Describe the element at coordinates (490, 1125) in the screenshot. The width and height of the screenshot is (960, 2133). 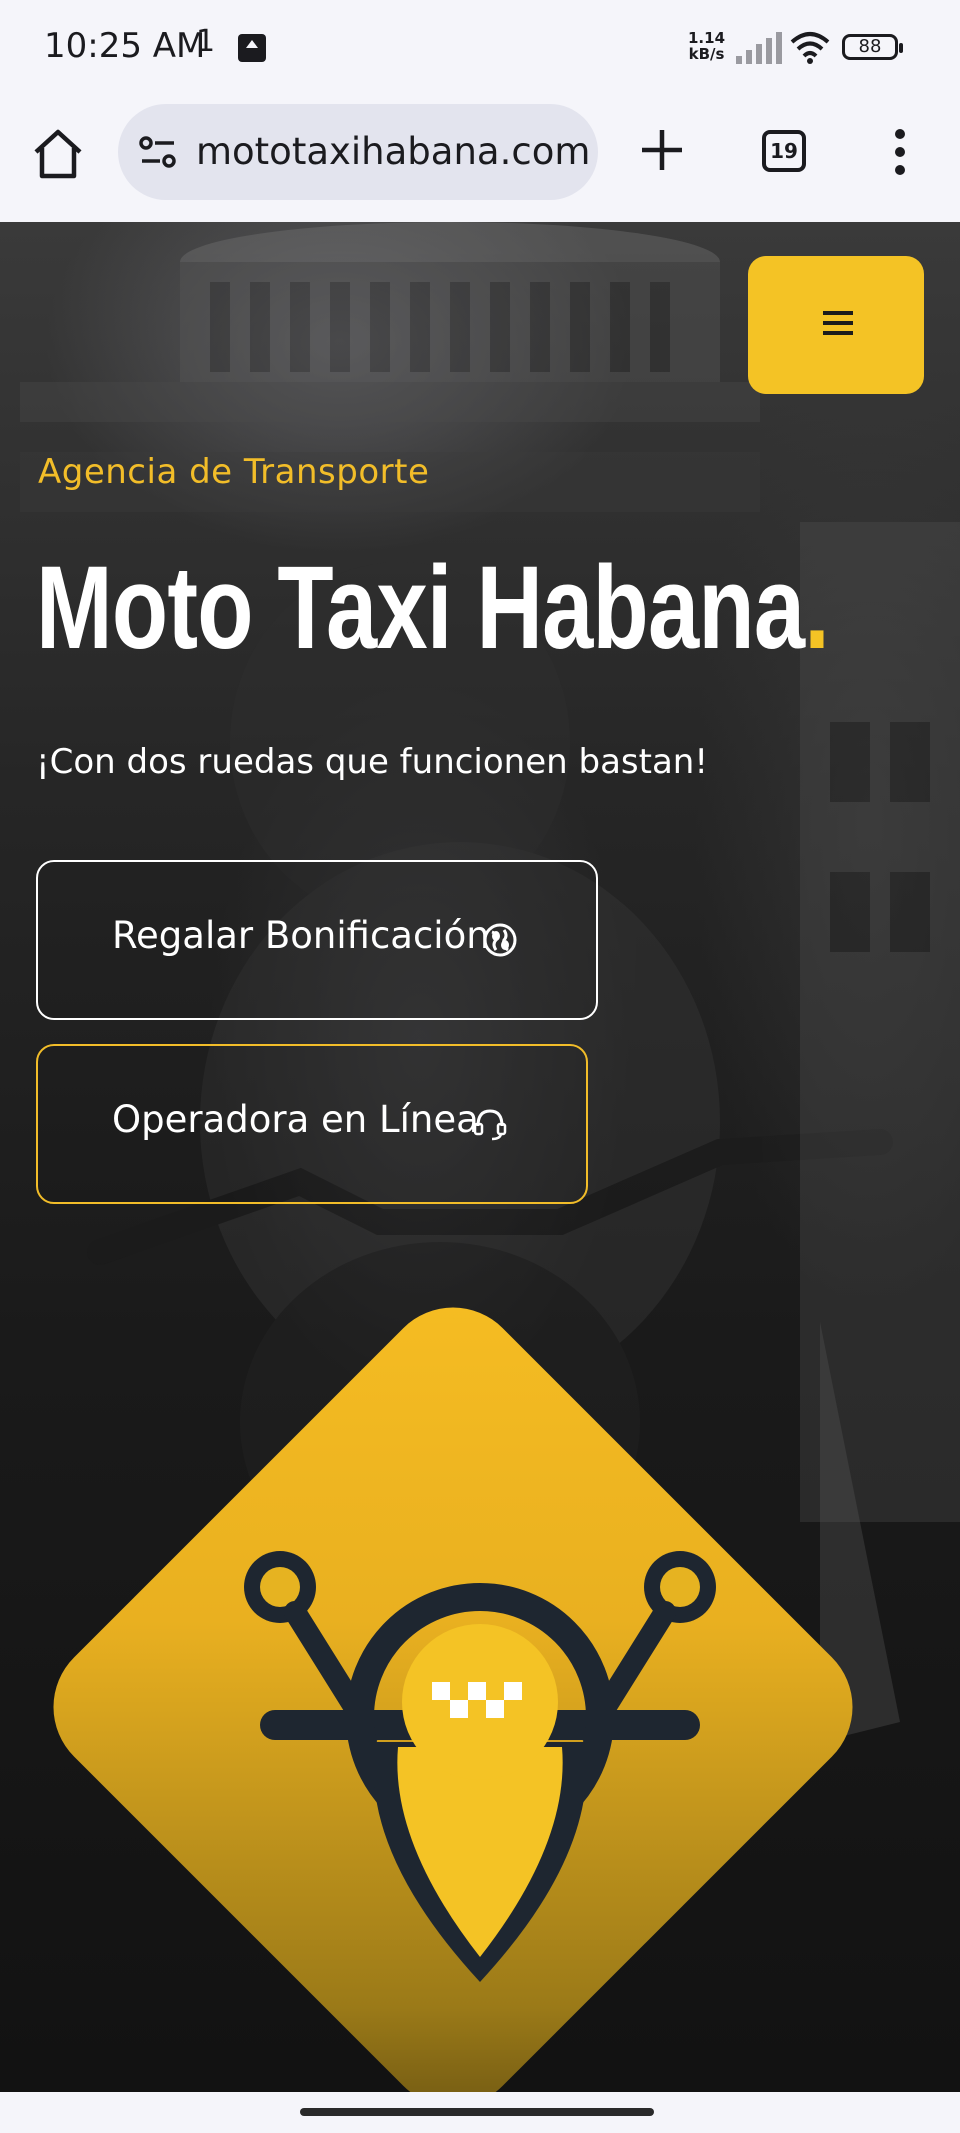
I see `headset-icon` at that location.